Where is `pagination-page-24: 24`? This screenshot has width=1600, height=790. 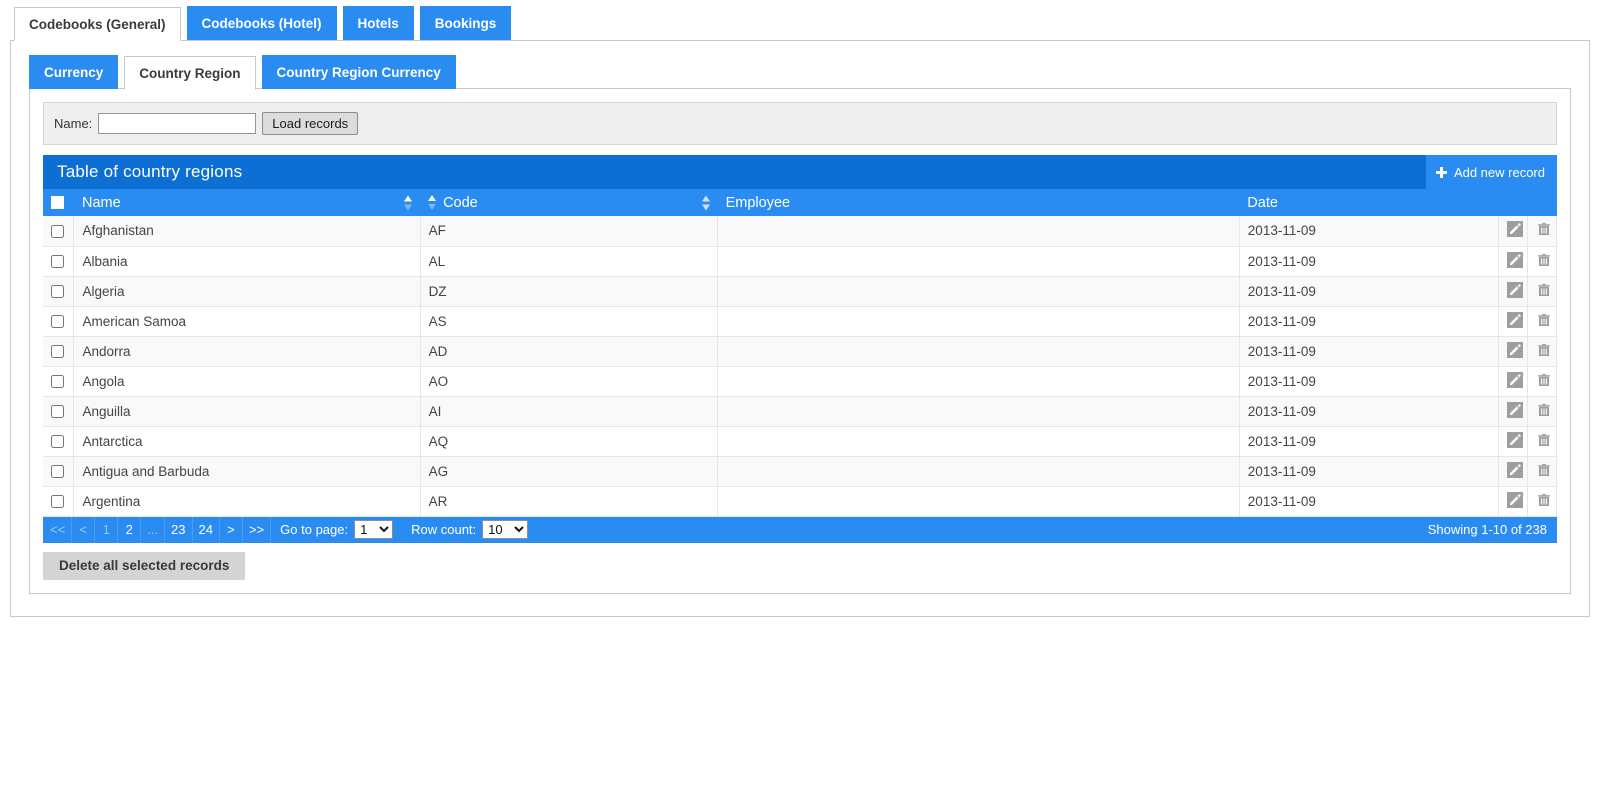
pagination-page-24: 24 is located at coordinates (206, 529).